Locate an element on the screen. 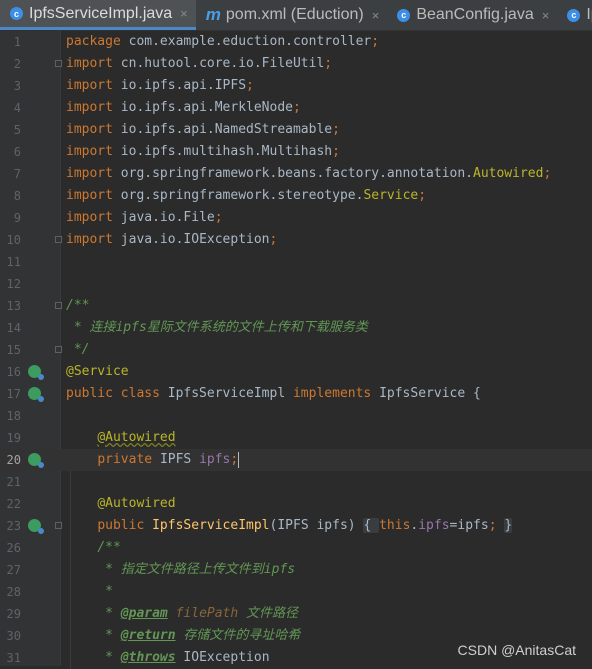 The image size is (592, 669). spring-bean-icon is located at coordinates (34, 371).